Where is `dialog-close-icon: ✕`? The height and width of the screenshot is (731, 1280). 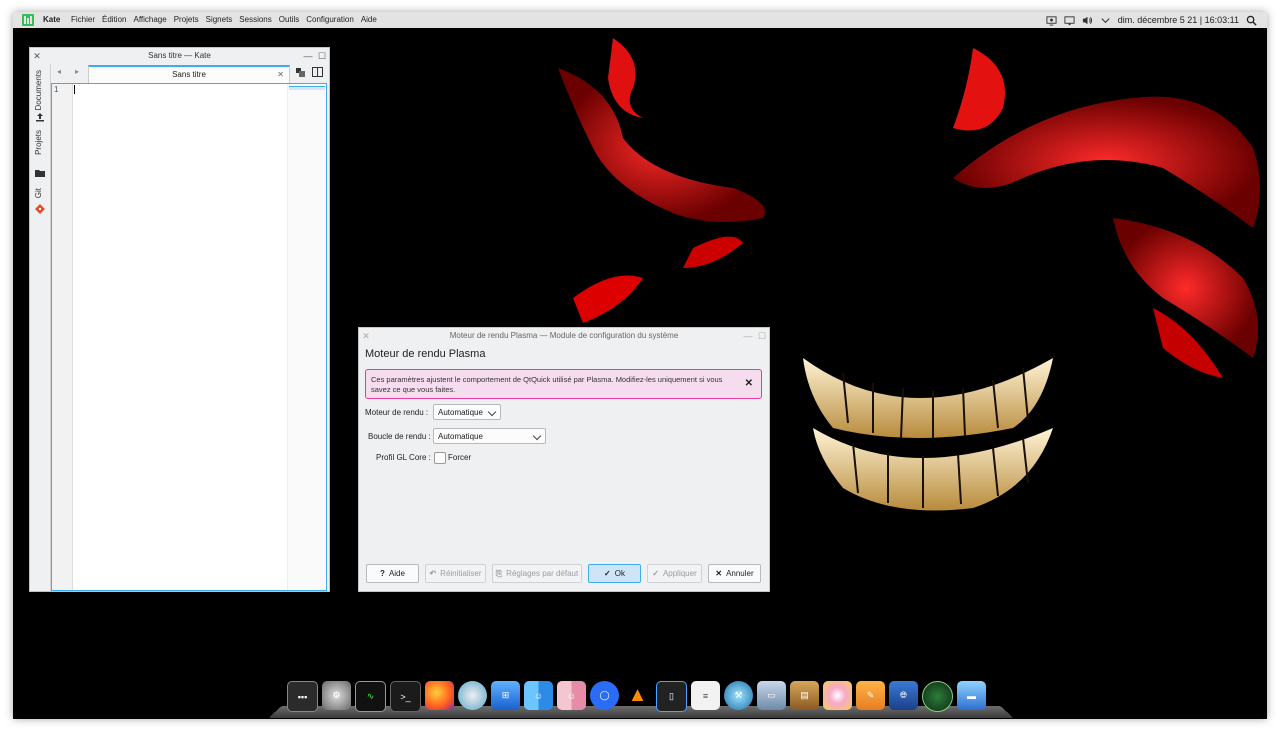
dialog-close-icon: ✕ is located at coordinates (366, 336).